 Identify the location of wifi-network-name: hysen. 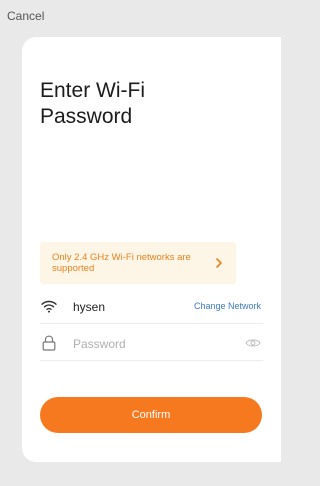
(89, 307).